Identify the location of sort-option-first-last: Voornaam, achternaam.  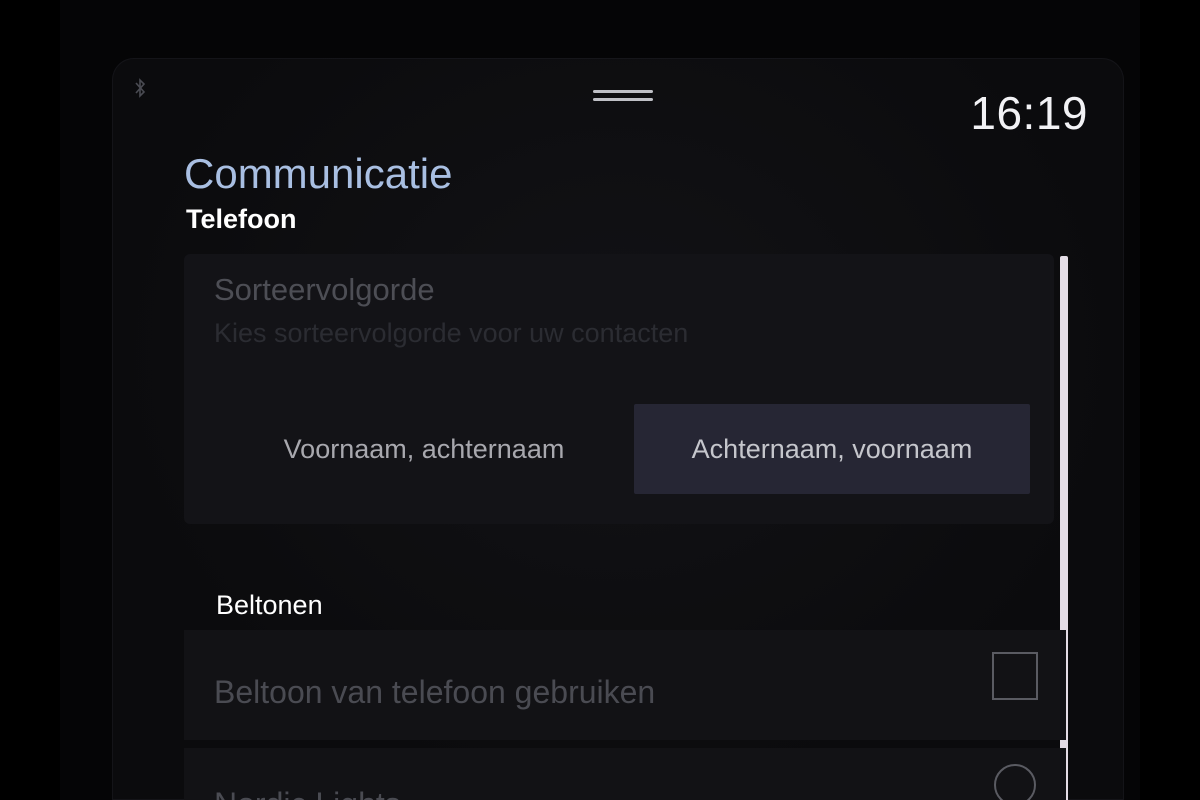
(424, 449).